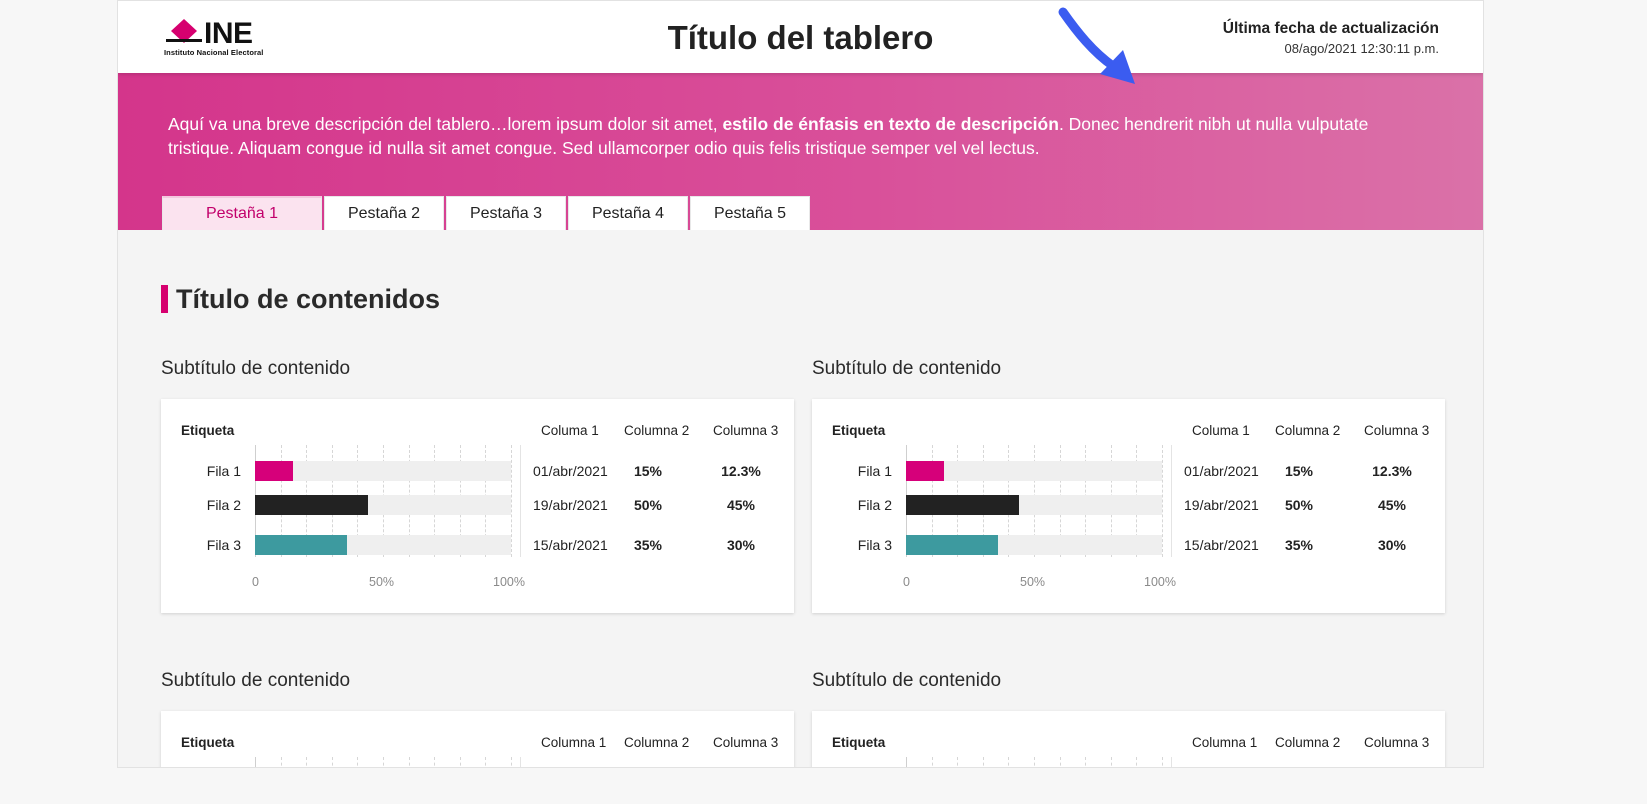 Image resolution: width=1647 pixels, height=804 pixels. I want to click on last-update-date: 08/ago/2021 12:30:11 p.m., so click(1361, 48).